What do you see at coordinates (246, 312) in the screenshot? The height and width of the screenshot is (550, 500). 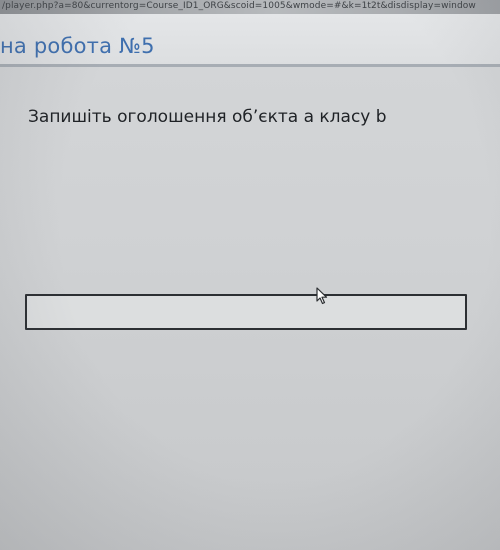 I see `answer-input` at bounding box center [246, 312].